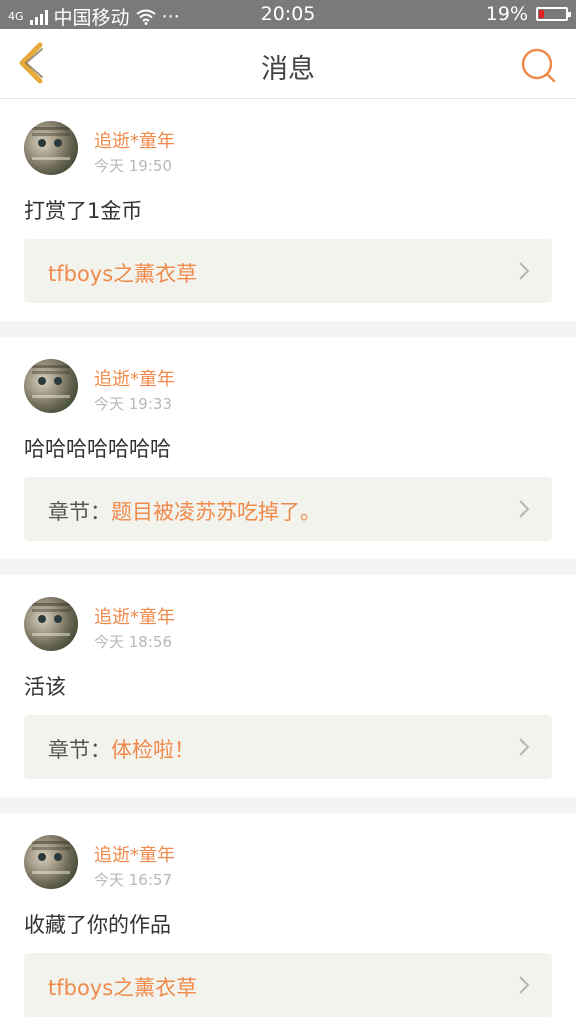  Describe the element at coordinates (553, 14) in the screenshot. I see `battery-icon` at that location.